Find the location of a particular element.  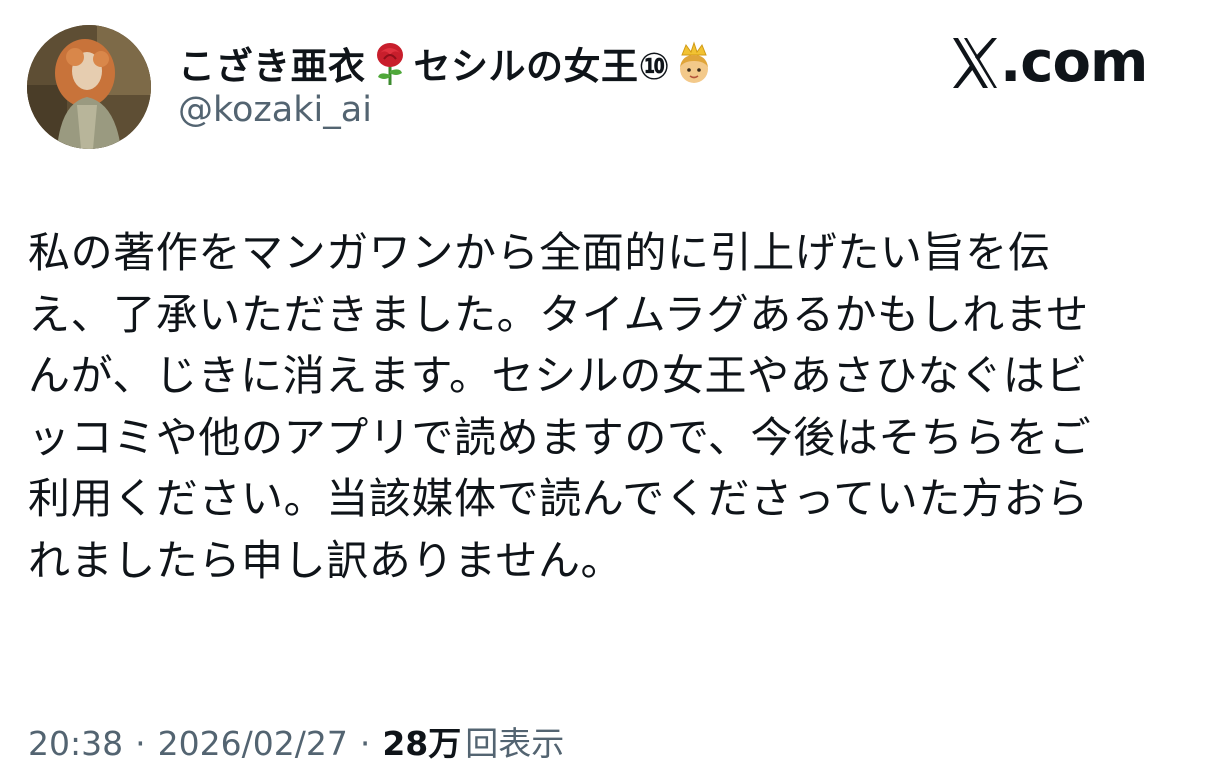

avatar is located at coordinates (89, 87).